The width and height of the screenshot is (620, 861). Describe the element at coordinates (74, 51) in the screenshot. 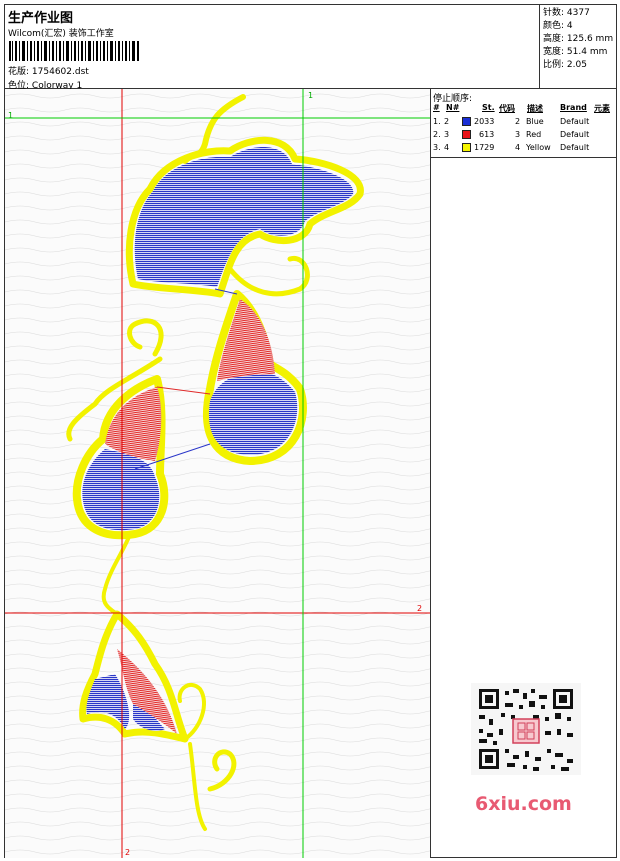

I see `barcode-icon` at that location.